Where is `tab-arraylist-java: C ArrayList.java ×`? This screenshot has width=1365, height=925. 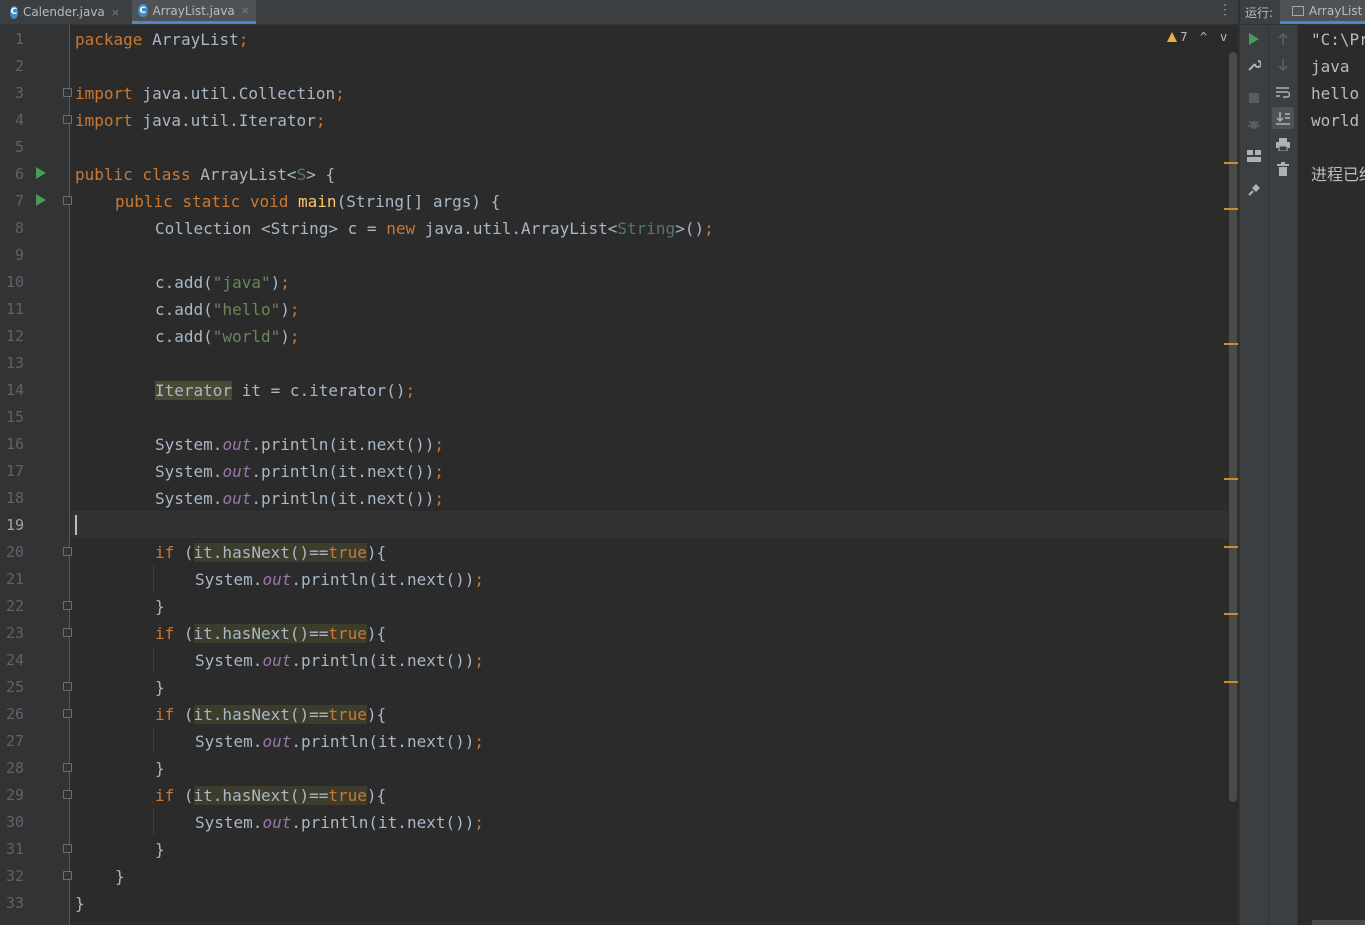
tab-arraylist-java: C ArrayList.java × is located at coordinates (194, 12).